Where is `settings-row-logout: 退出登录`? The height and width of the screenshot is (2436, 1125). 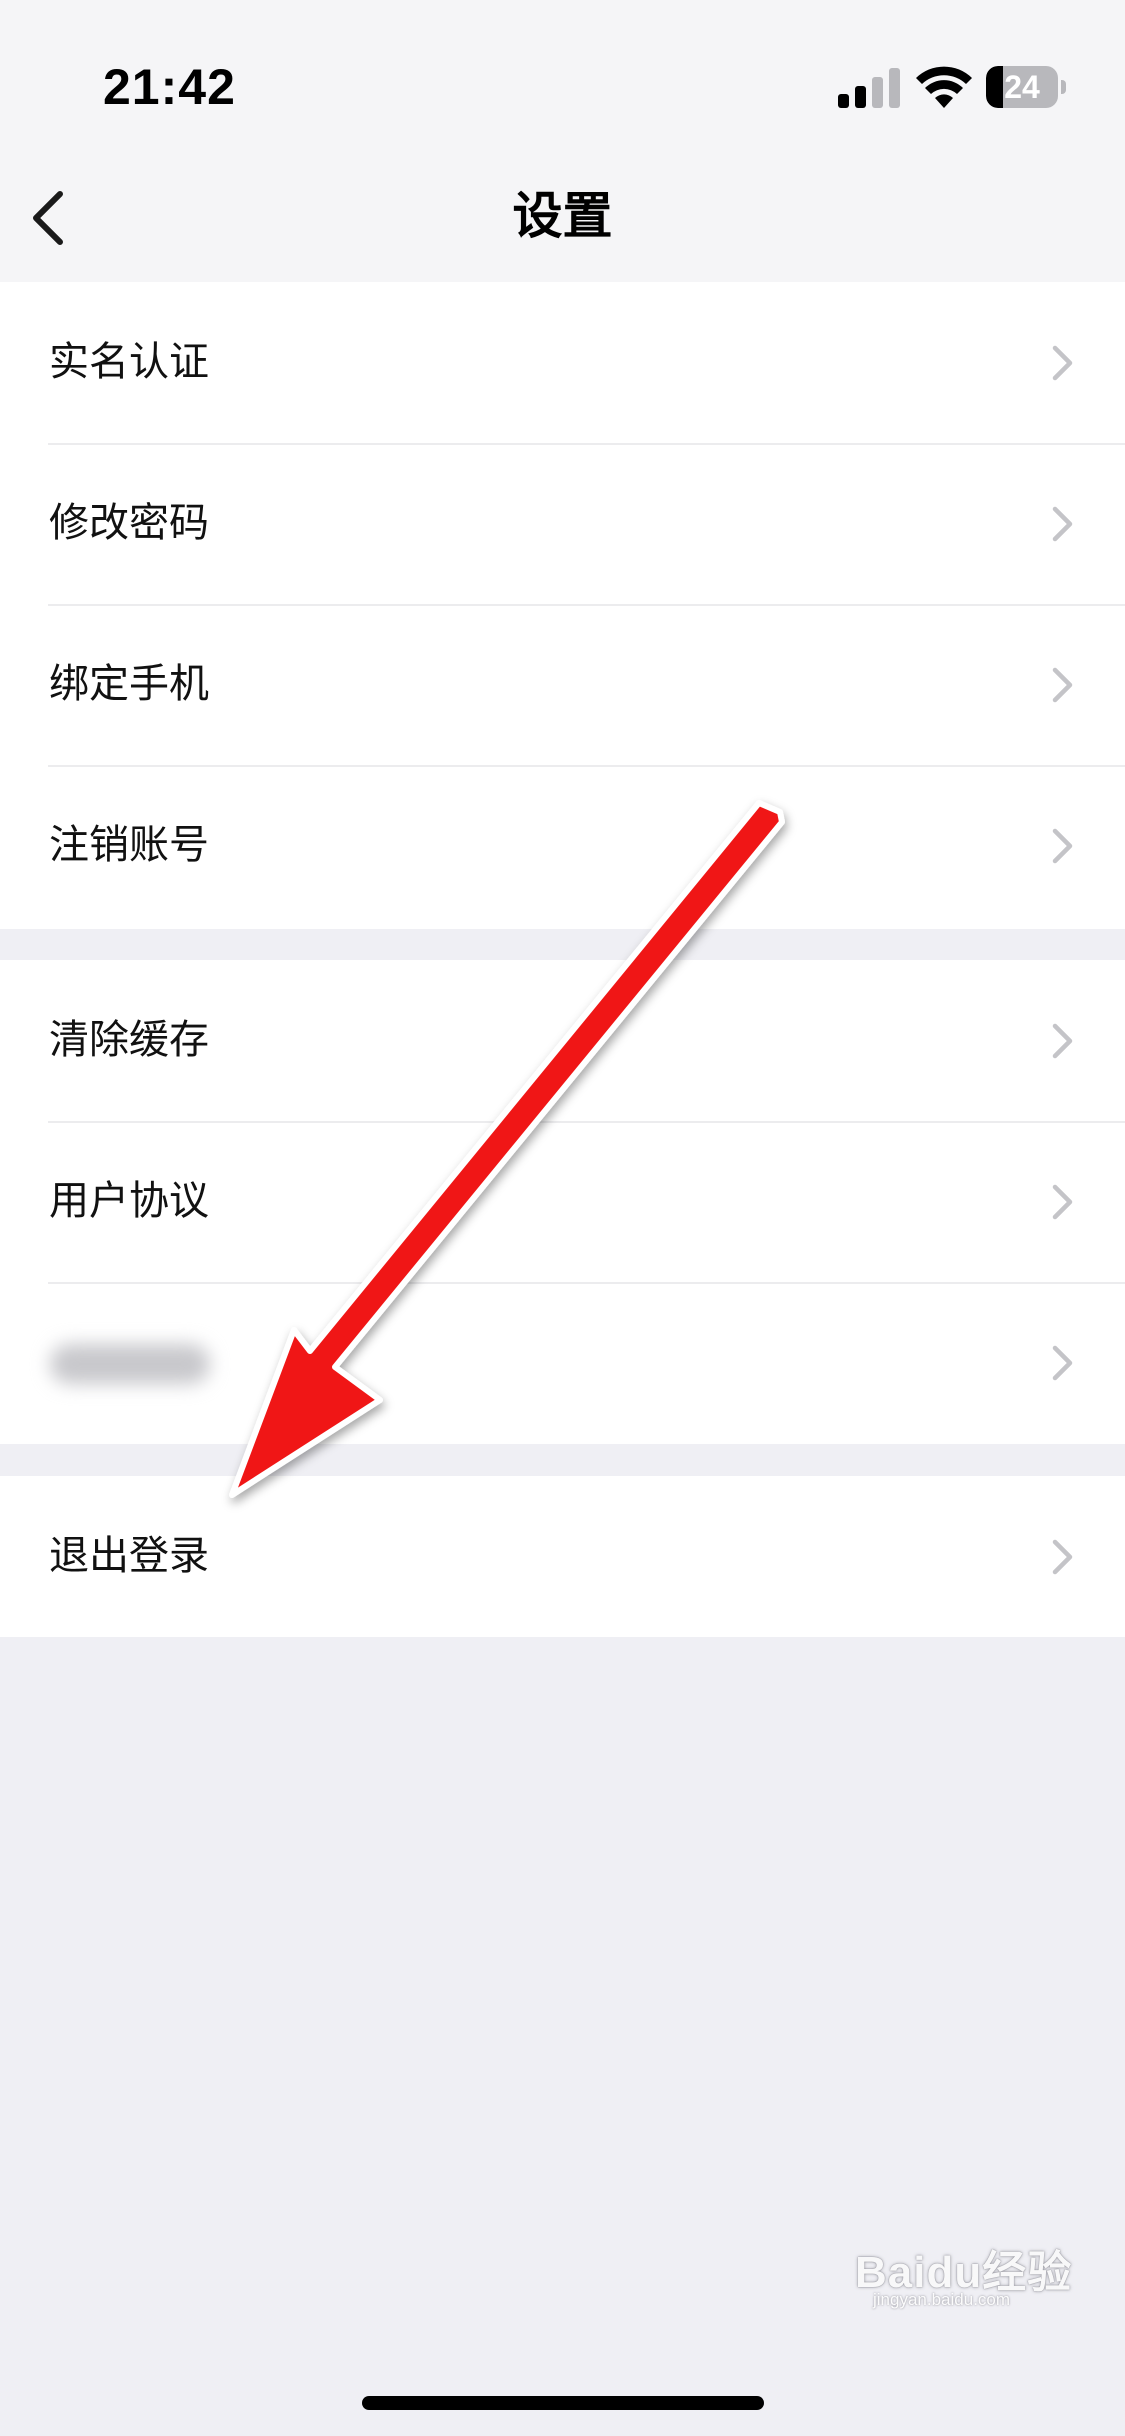 settings-row-logout: 退出登录 is located at coordinates (562, 1556).